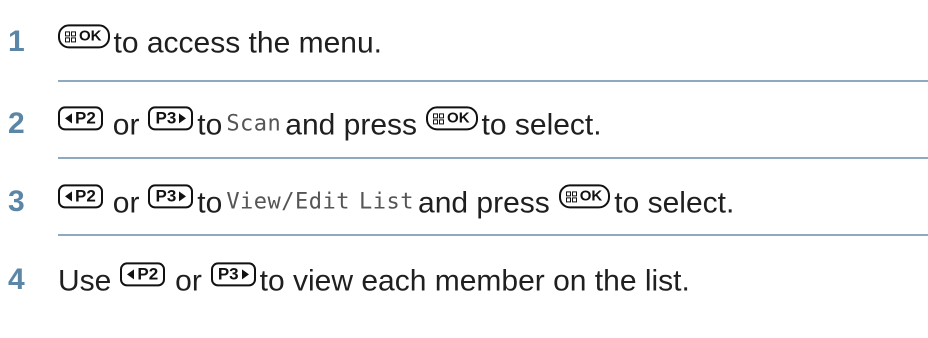  I want to click on step-number: 4, so click(16, 280).